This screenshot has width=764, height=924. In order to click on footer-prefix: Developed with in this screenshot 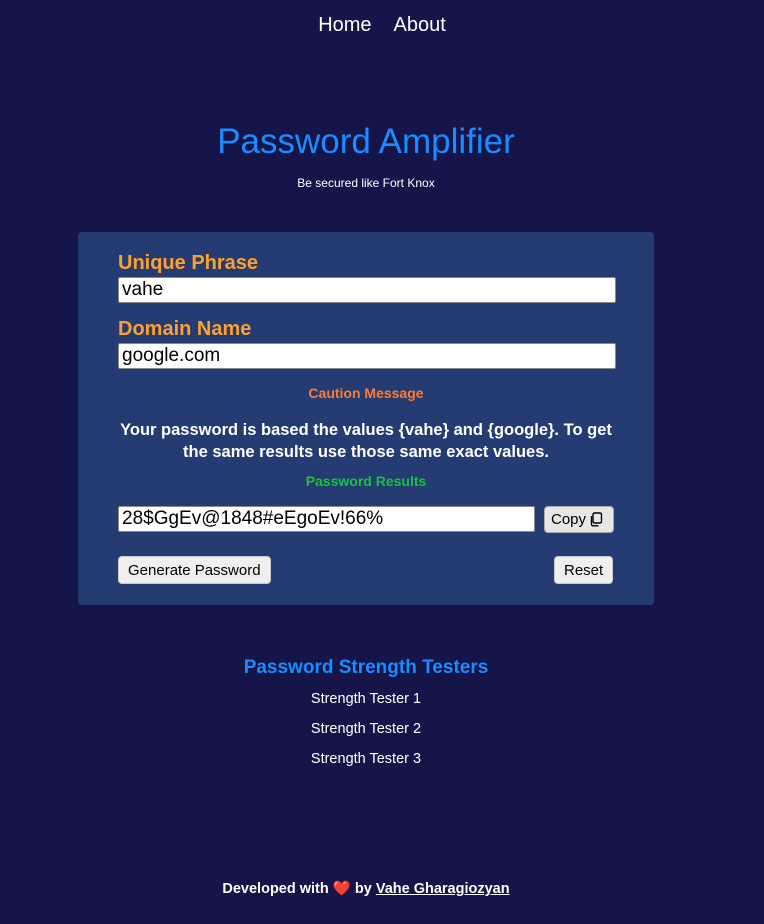, I will do `click(275, 889)`.